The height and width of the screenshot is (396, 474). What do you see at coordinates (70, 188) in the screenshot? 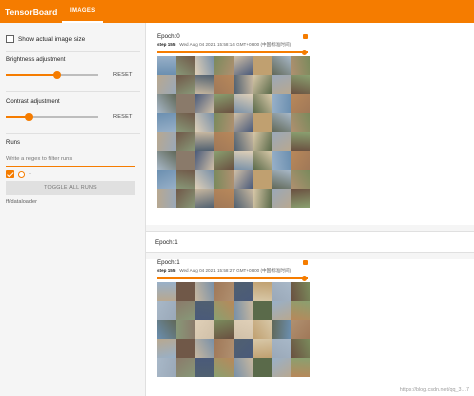
I see `toggle-all-runs-button: TOGGLE ALL RUNS` at bounding box center [70, 188].